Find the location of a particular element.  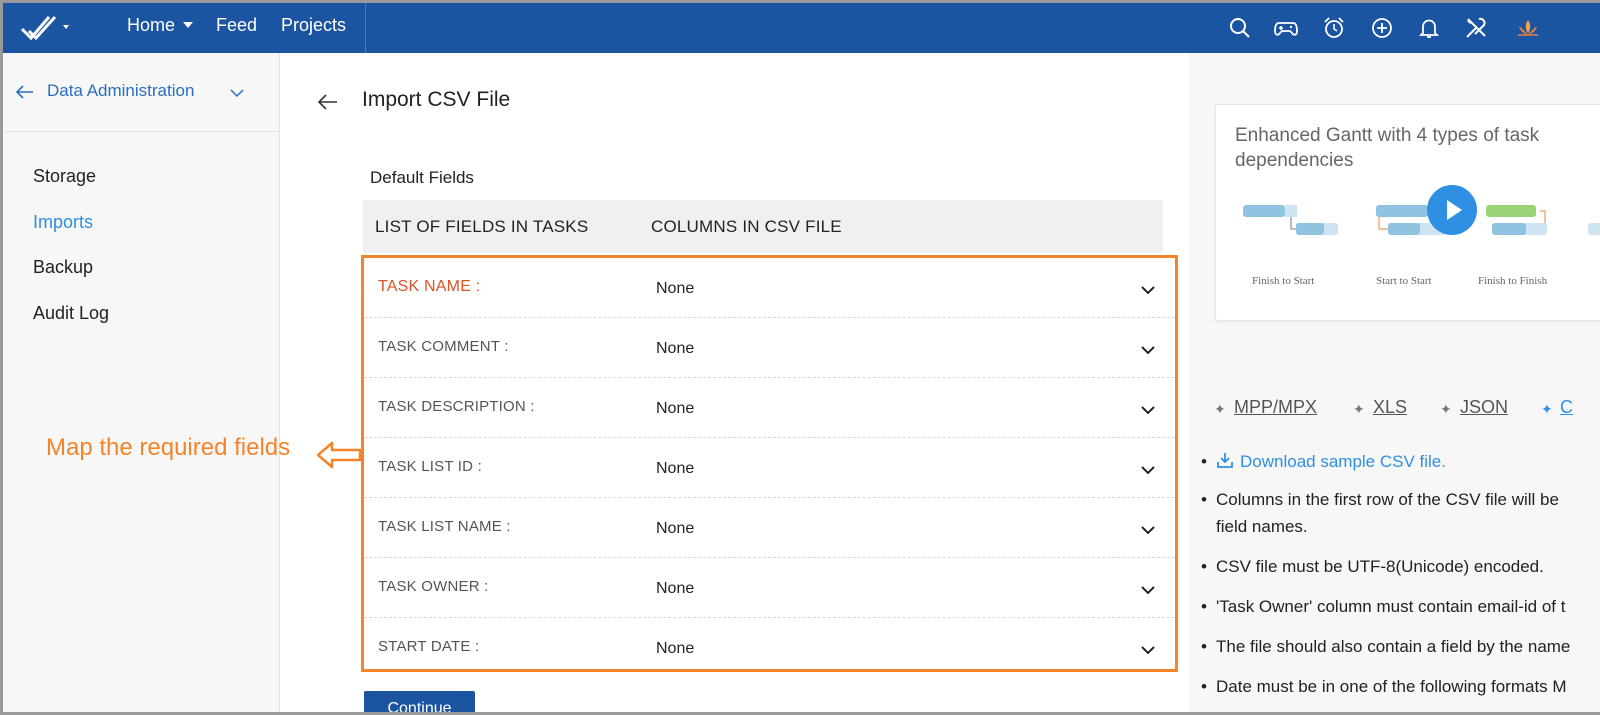

gamepad-icon is located at coordinates (1286, 28).